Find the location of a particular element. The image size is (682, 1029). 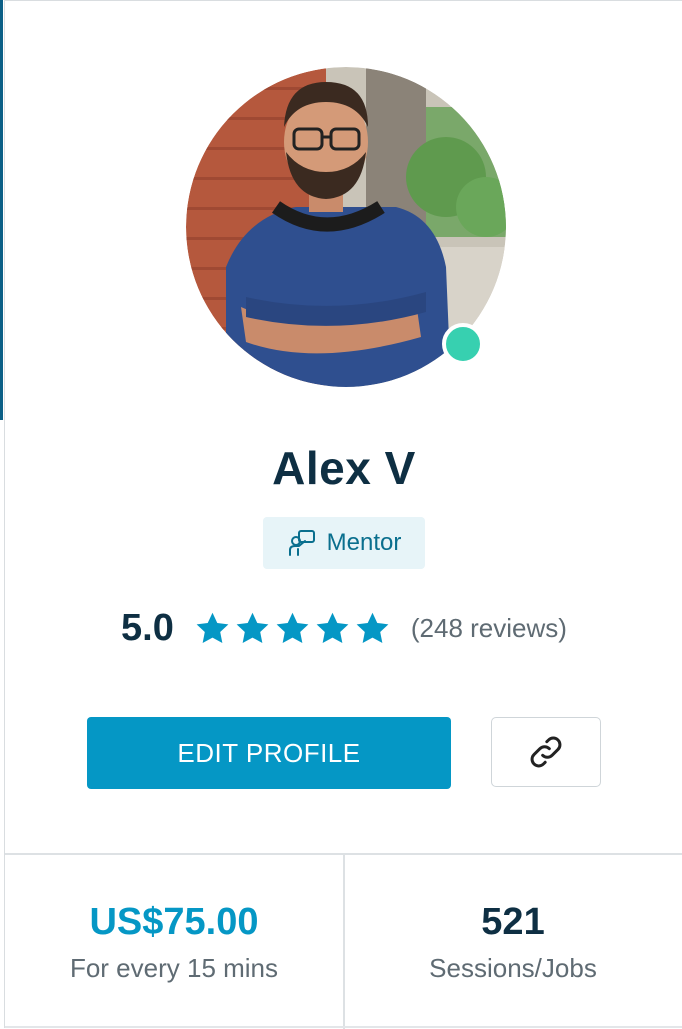

rate-label: For every 15 mins is located at coordinates (174, 968).